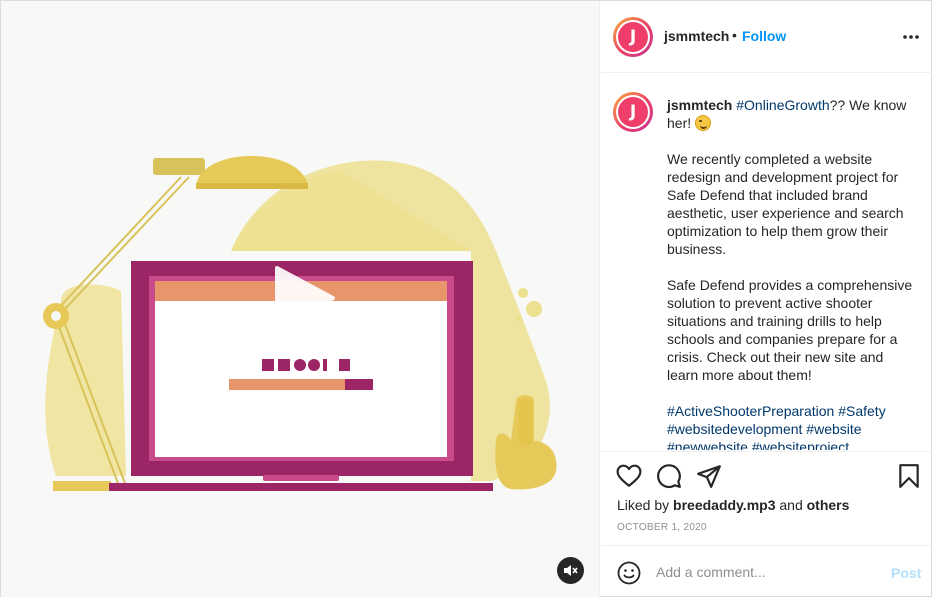 The width and height of the screenshot is (932, 597). I want to click on comment-input, so click(766, 572).